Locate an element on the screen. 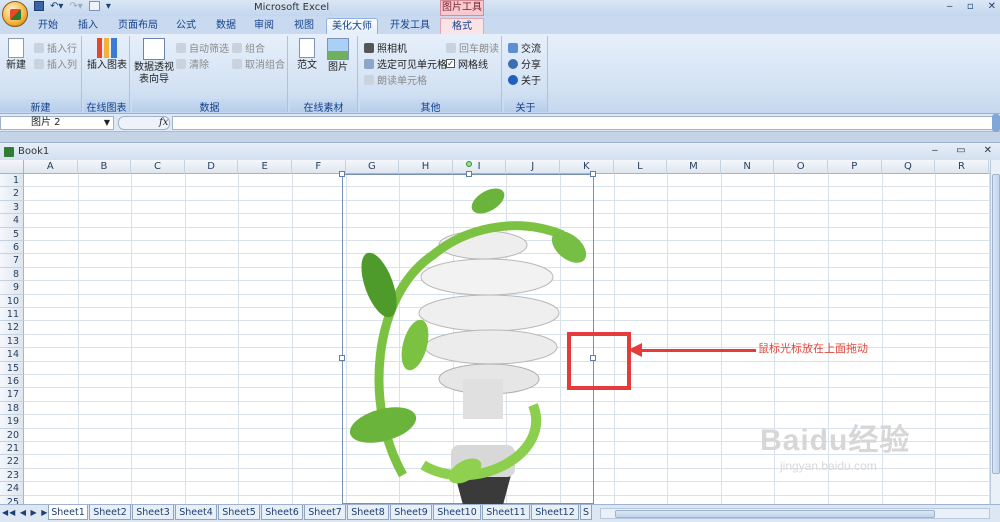 Image resolution: width=1000 pixels, height=522 pixels. tab-review: 审阅 is located at coordinates (264, 26).